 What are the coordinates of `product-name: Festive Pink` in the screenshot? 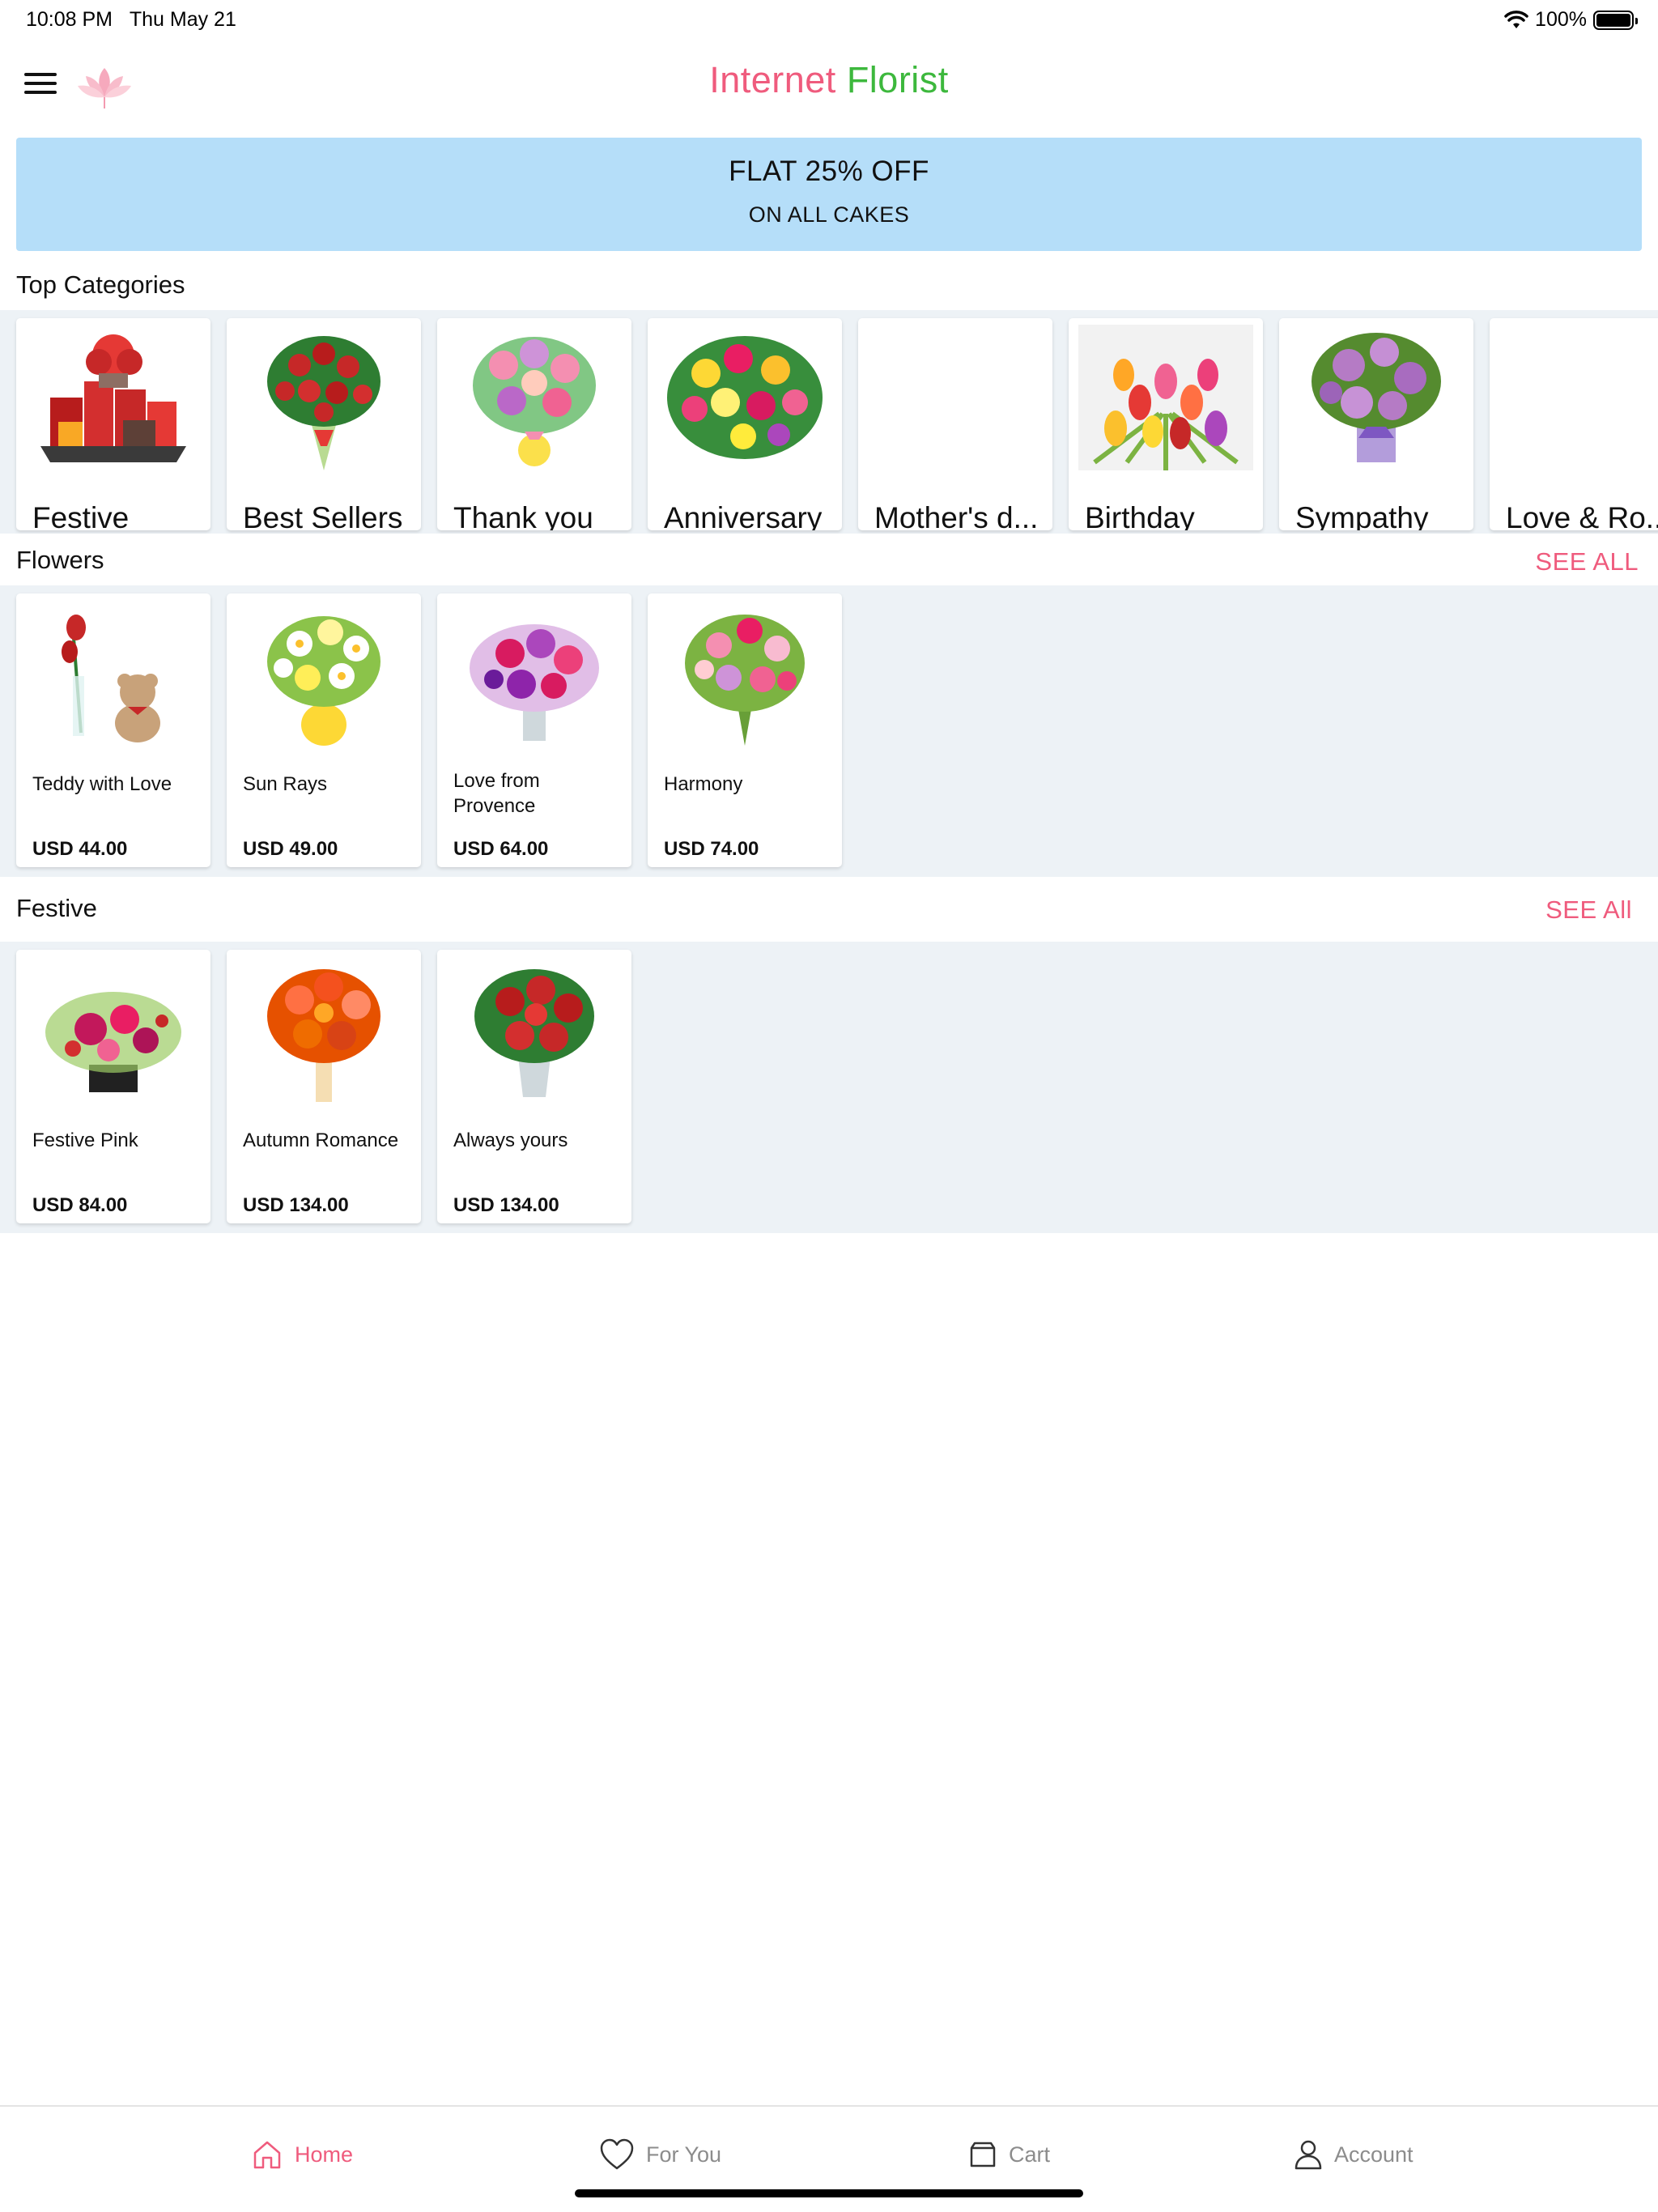 It's located at (85, 1140).